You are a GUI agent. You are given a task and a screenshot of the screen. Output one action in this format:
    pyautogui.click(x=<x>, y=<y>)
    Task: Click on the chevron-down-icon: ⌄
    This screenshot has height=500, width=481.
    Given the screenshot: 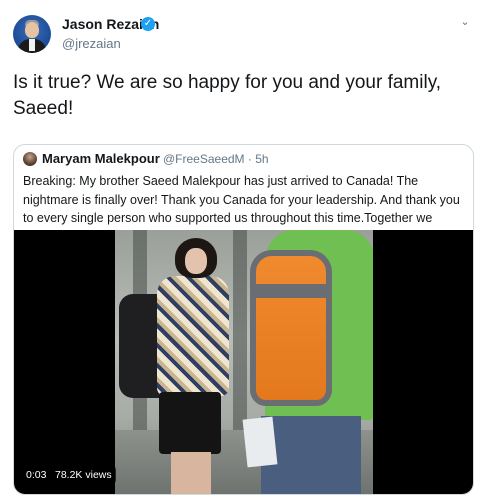 What is the action you would take?
    pyautogui.click(x=465, y=22)
    